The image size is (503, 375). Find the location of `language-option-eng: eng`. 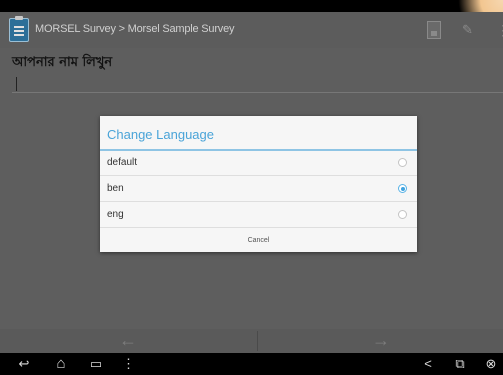

language-option-eng: eng is located at coordinates (258, 215).